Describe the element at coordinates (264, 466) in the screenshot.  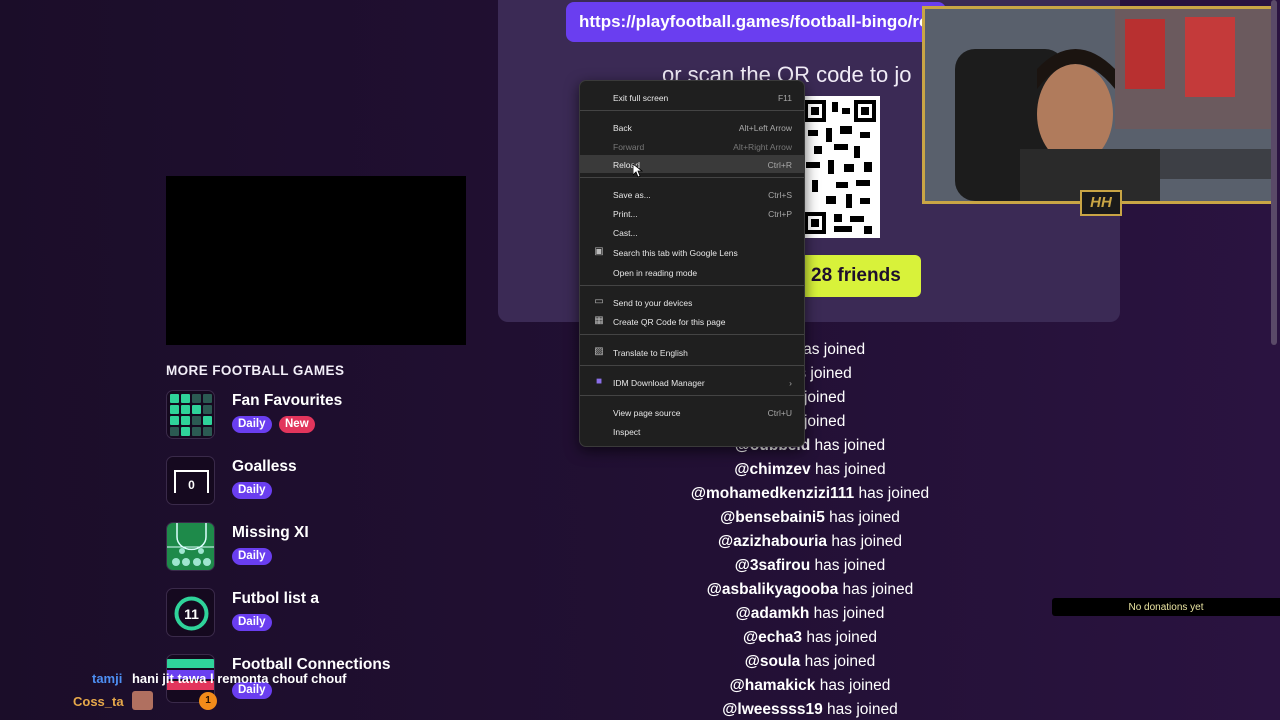
I see `game-name: Goalless` at that location.